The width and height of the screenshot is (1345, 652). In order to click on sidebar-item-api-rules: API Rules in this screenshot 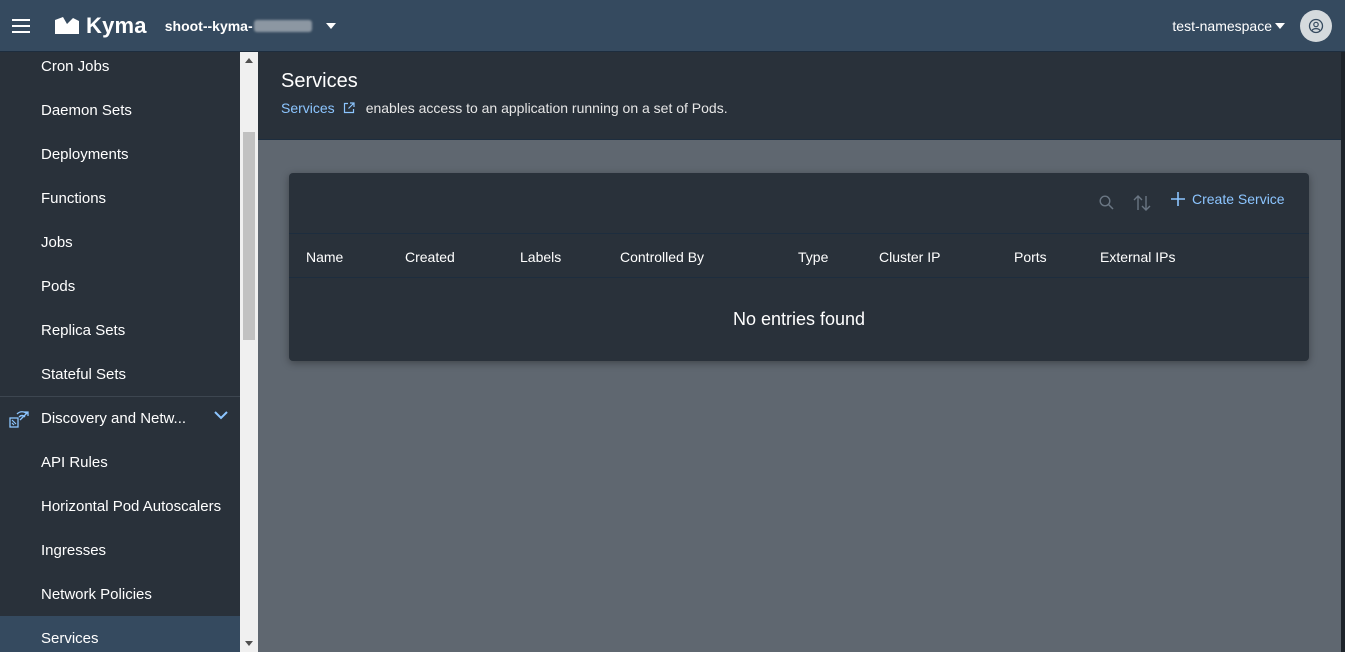, I will do `click(120, 462)`.